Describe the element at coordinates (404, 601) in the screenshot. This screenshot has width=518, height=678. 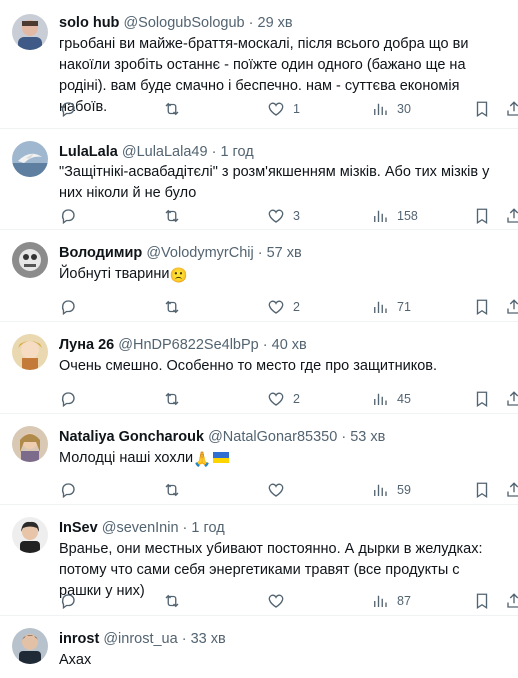
I see `views-count: 87` at that location.